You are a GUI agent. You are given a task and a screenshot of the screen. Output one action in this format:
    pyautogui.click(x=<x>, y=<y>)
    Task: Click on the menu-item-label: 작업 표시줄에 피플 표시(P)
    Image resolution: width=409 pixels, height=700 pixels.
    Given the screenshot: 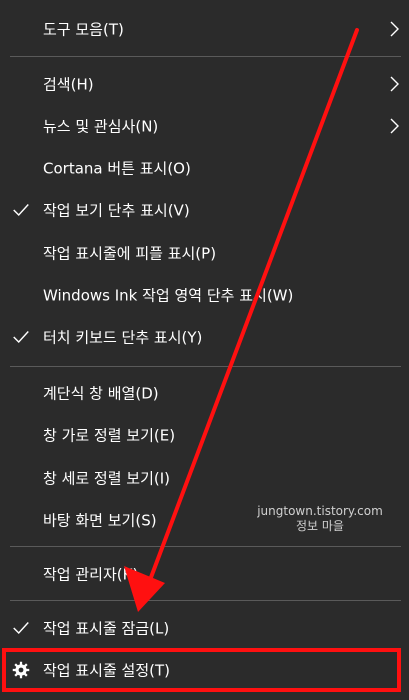 What is the action you would take?
    pyautogui.click(x=130, y=253)
    